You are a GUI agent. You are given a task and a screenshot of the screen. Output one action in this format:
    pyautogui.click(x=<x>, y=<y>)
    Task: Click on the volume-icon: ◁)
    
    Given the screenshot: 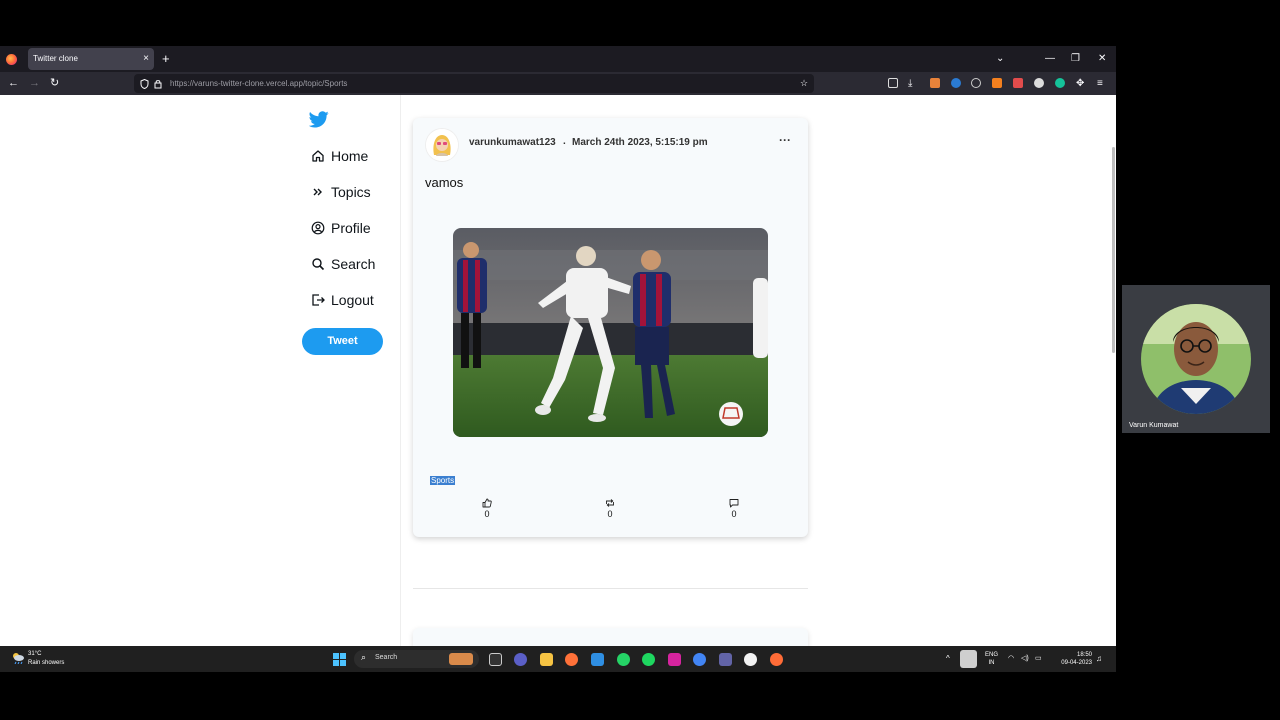 What is the action you would take?
    pyautogui.click(x=1025, y=658)
    